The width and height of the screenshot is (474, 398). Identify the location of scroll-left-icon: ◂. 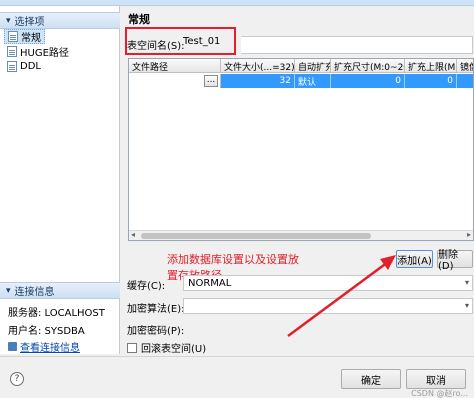
(133, 234).